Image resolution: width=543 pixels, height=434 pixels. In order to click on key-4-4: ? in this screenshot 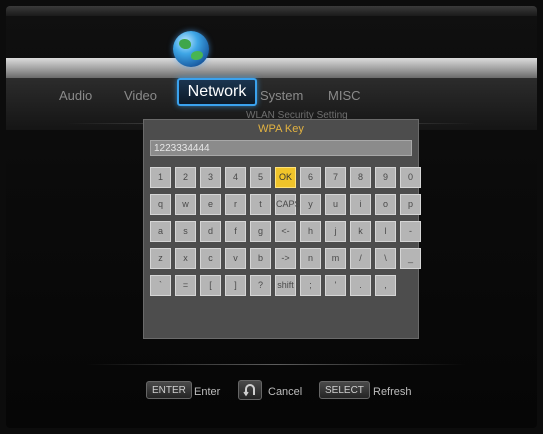, I will do `click(260, 285)`.